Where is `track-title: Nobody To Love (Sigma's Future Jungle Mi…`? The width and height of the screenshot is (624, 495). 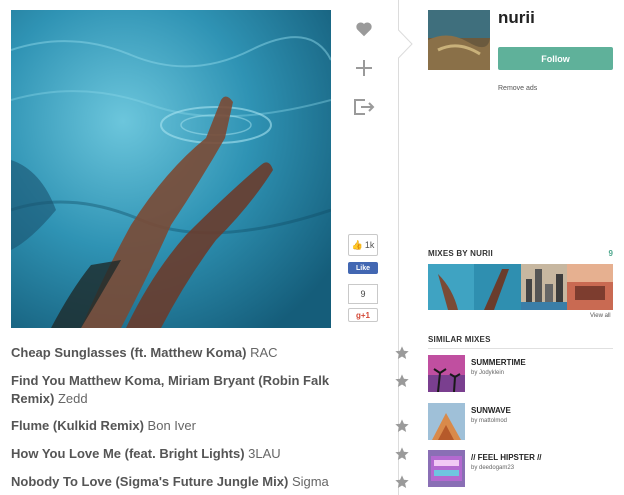 track-title: Nobody To Love (Sigma's Future Jungle Mi… is located at coordinates (149, 481).